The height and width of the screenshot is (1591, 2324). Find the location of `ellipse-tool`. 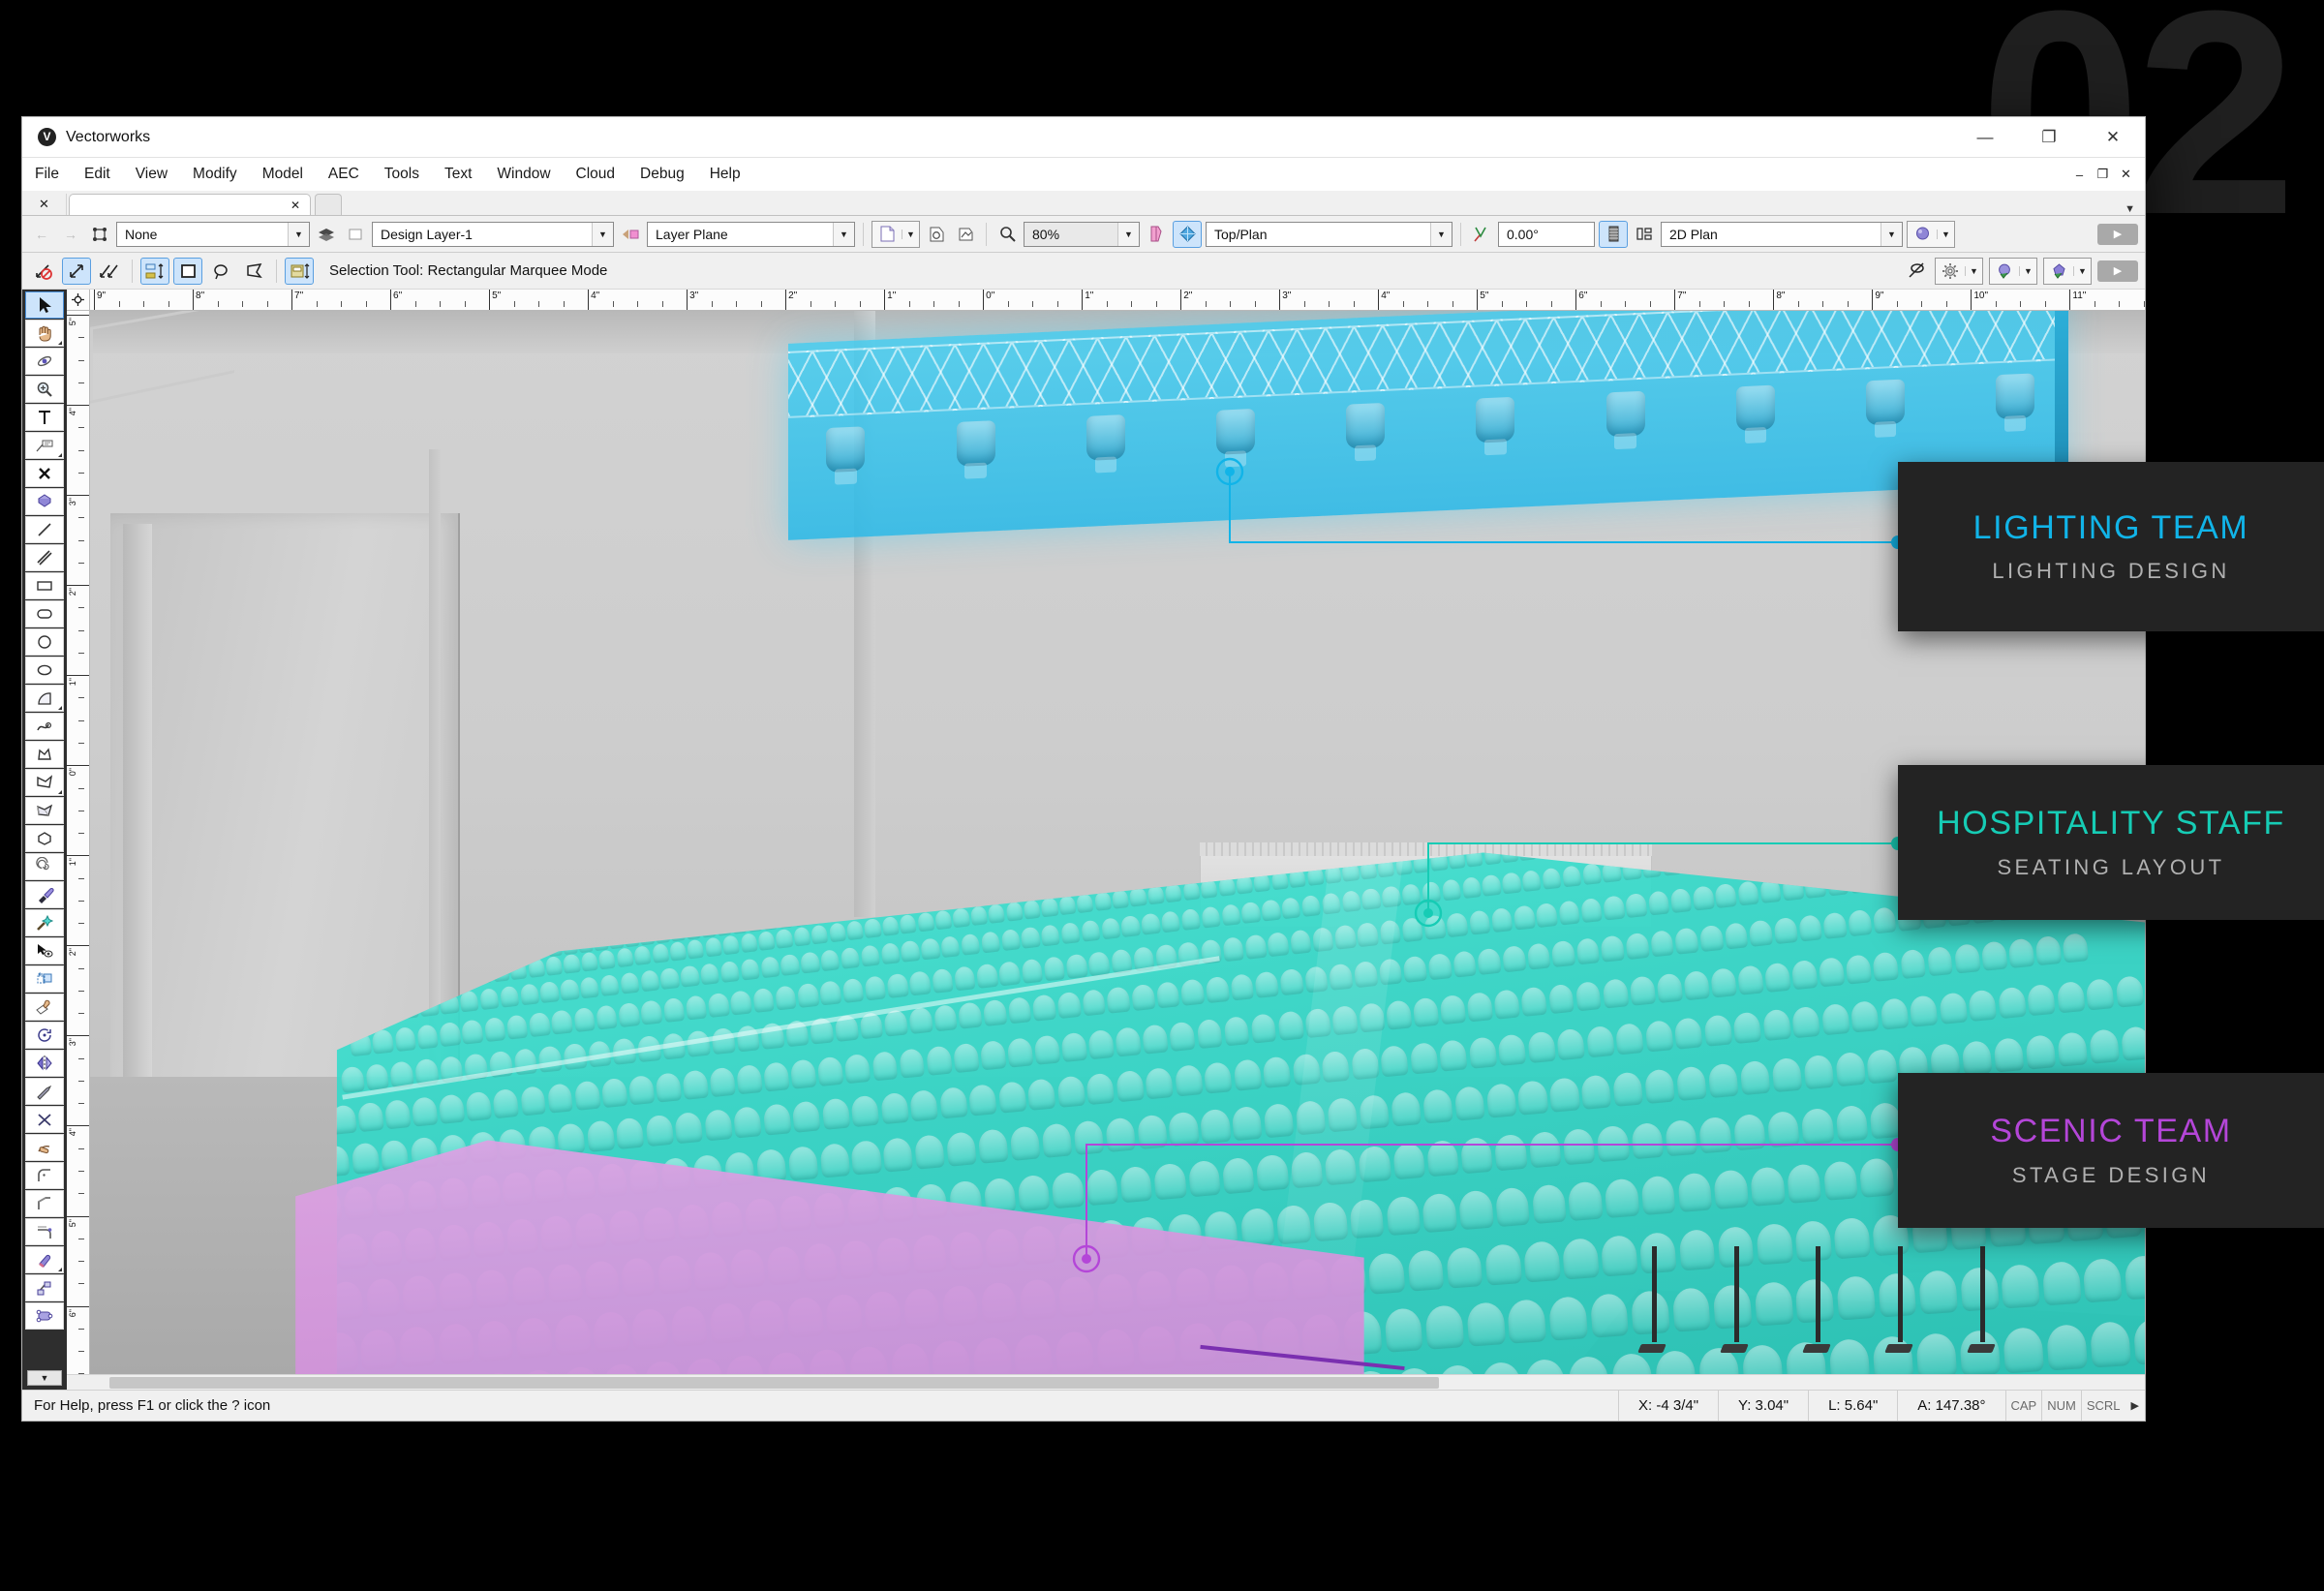

ellipse-tool is located at coordinates (45, 670).